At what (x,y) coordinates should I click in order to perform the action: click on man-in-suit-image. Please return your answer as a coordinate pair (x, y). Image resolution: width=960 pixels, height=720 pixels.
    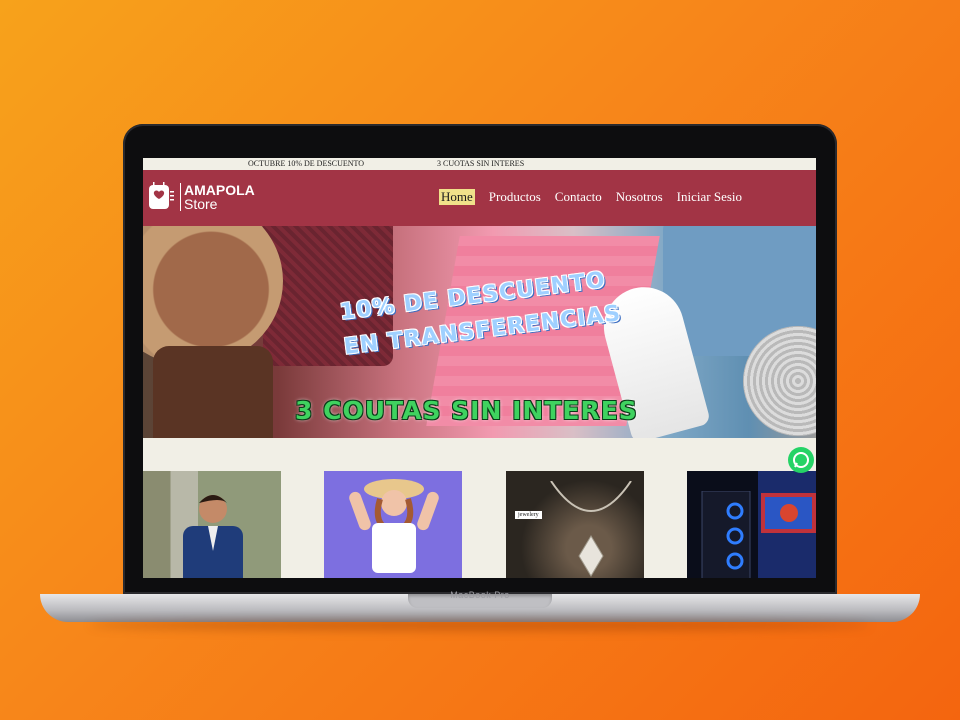
    Looking at the image, I should click on (213, 536).